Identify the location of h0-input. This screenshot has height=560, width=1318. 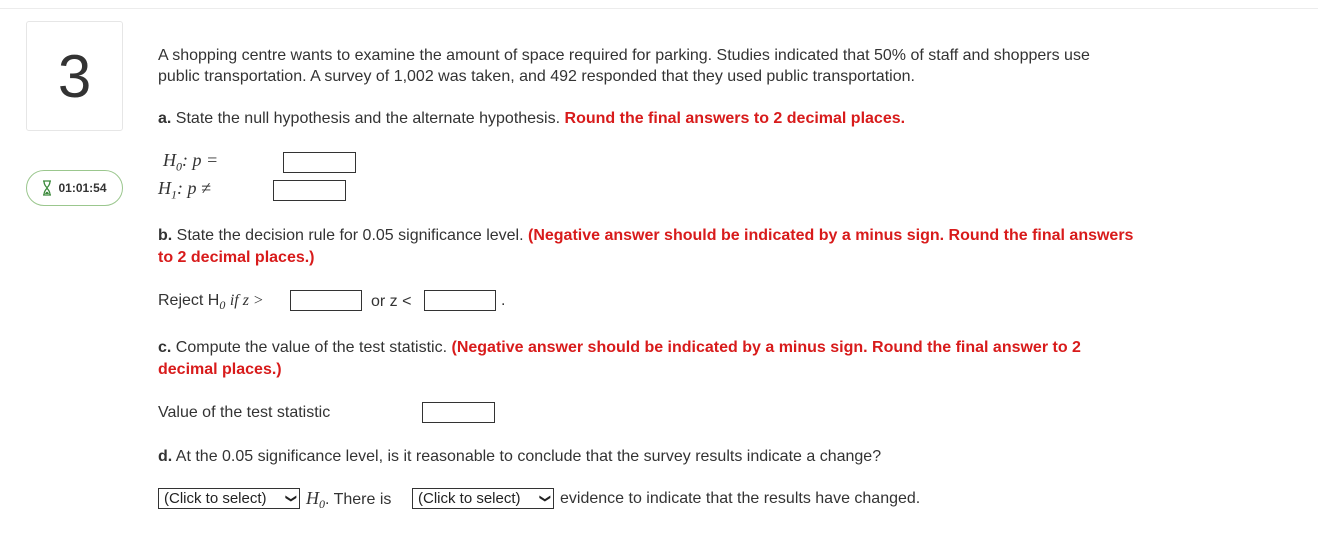
(319, 162).